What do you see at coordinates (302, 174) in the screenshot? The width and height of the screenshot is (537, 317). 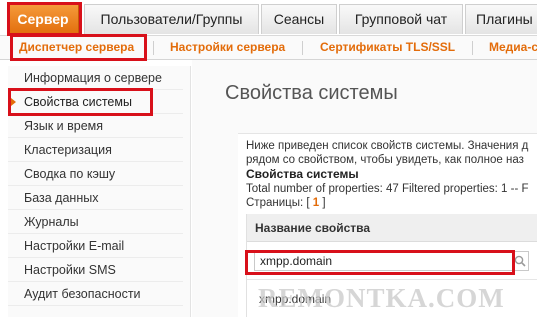 I see `section-title: Свойства системы` at bounding box center [302, 174].